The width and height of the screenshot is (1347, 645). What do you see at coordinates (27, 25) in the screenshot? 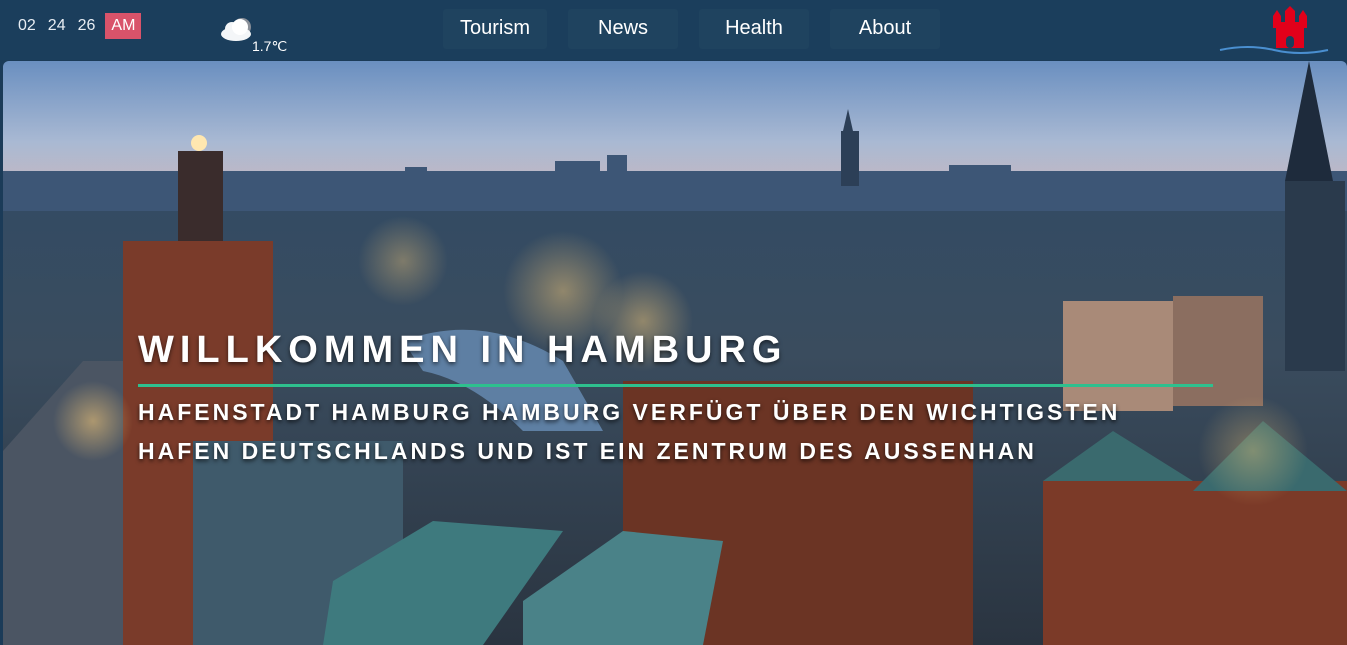
I see `clock-hours: 02` at bounding box center [27, 25].